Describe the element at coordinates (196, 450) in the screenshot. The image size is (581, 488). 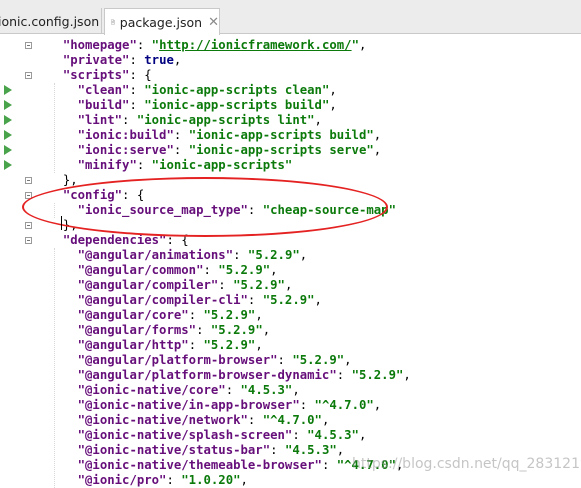
I see `code-line: "@ionic-native/status-bar": "4.5.3",` at that location.